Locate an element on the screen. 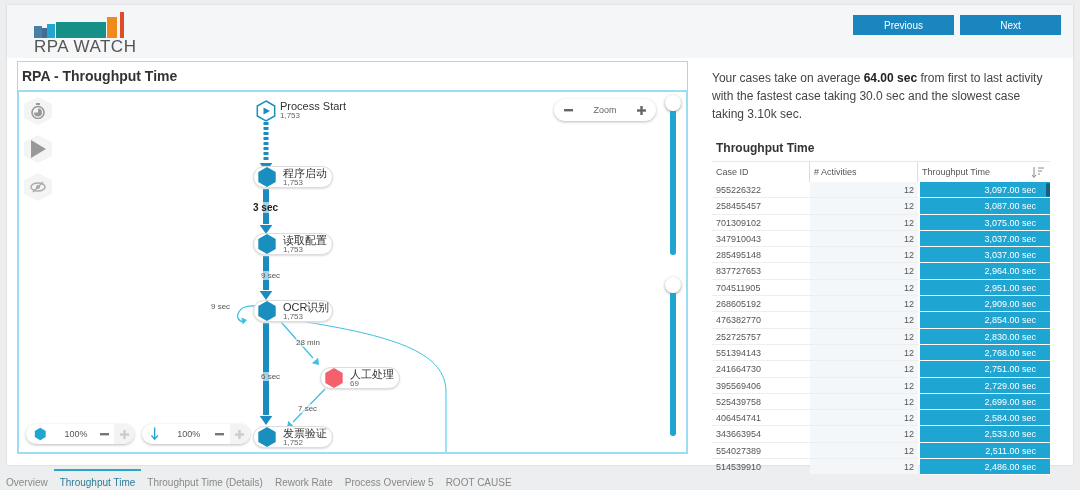  edge-label: 3 sec is located at coordinates (266, 207).